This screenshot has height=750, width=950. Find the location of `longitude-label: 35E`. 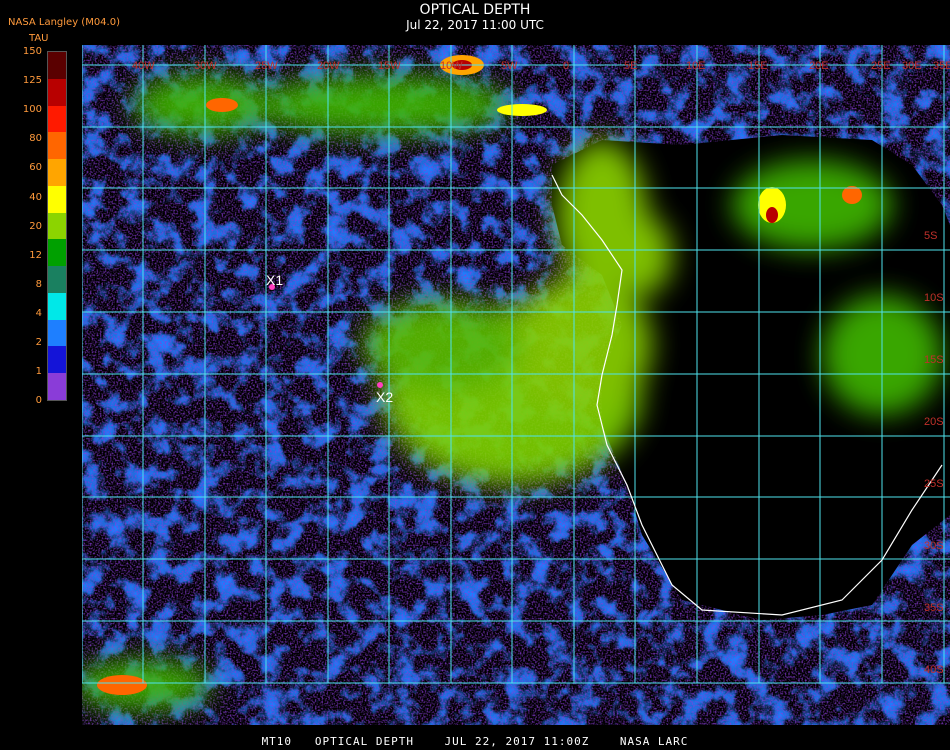

longitude-label: 35E is located at coordinates (941, 66).